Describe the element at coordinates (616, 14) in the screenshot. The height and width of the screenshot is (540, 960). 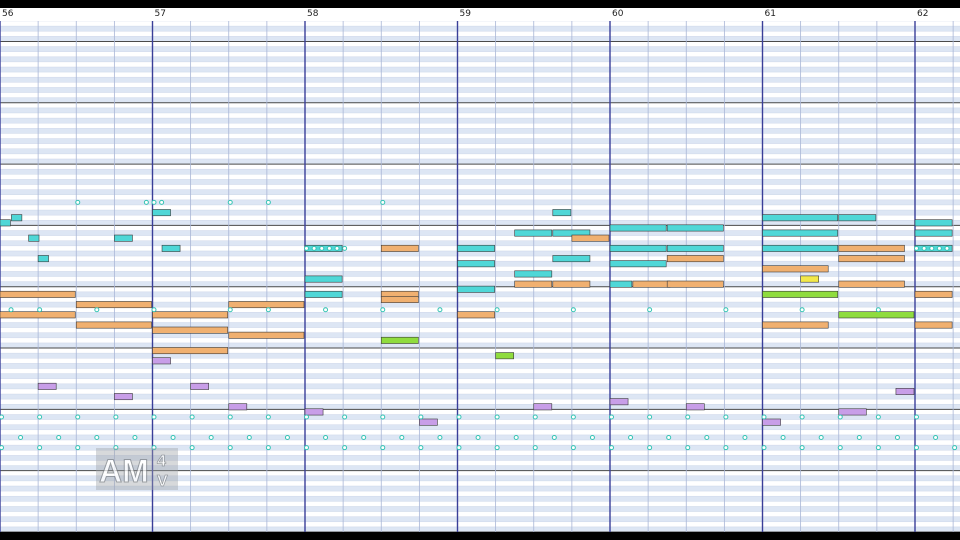
I see `bar-number-60: 60` at that location.